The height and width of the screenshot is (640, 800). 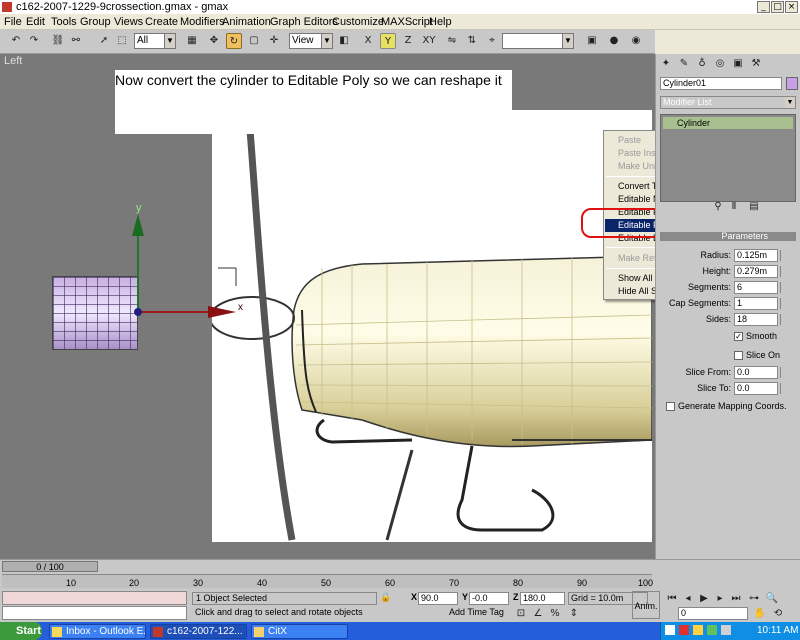 What do you see at coordinates (734, 207) in the screenshot?
I see `show-end-result-icon: Ⅱ` at bounding box center [734, 207].